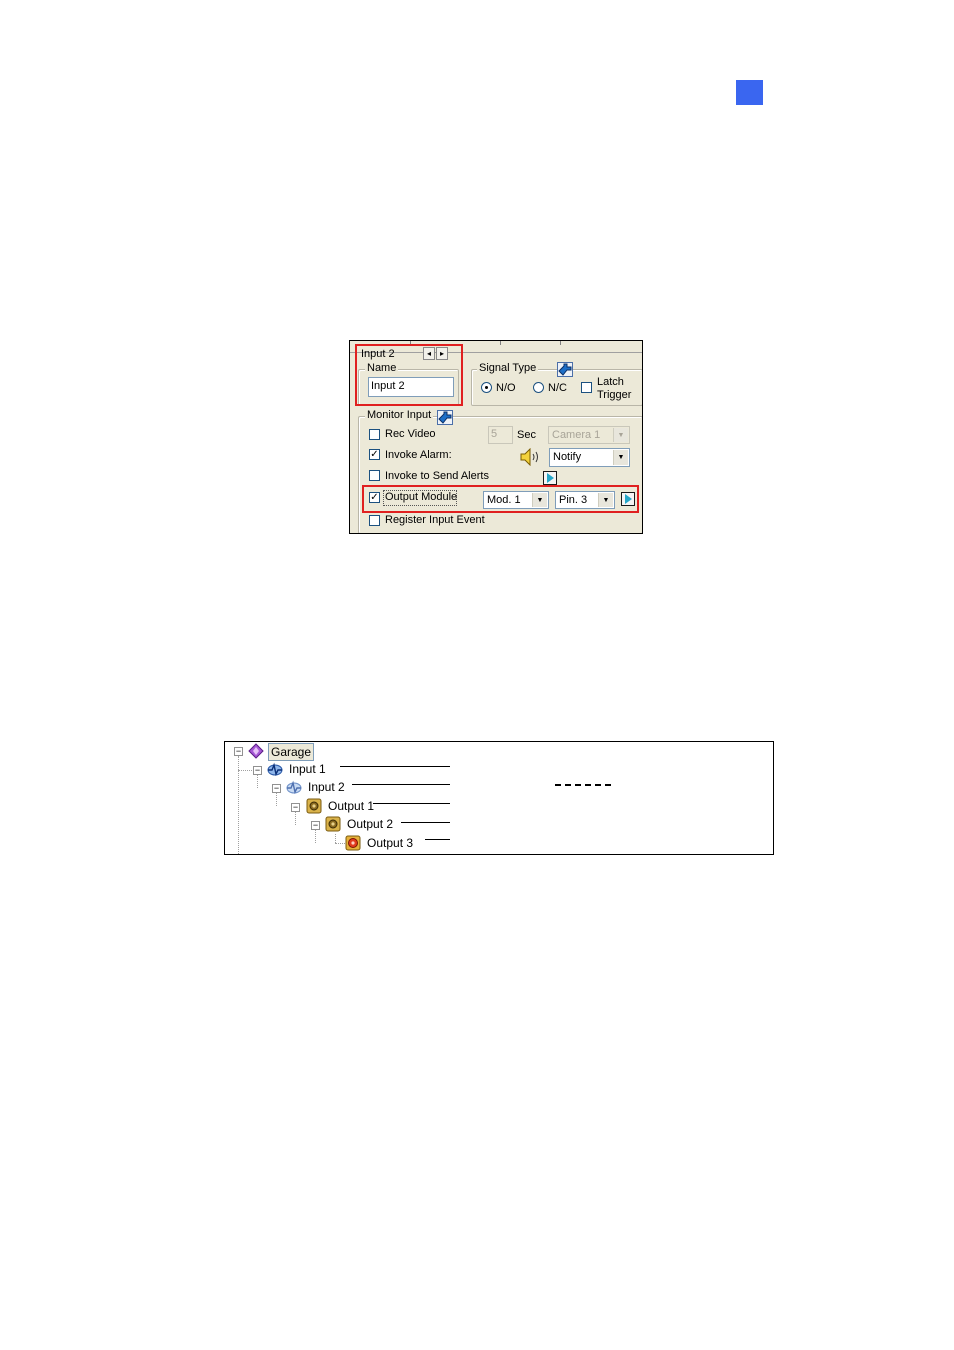 Image resolution: width=954 pixels, height=1350 pixels. What do you see at coordinates (410, 434) in the screenshot?
I see `rec-video-label: Rec Video` at bounding box center [410, 434].